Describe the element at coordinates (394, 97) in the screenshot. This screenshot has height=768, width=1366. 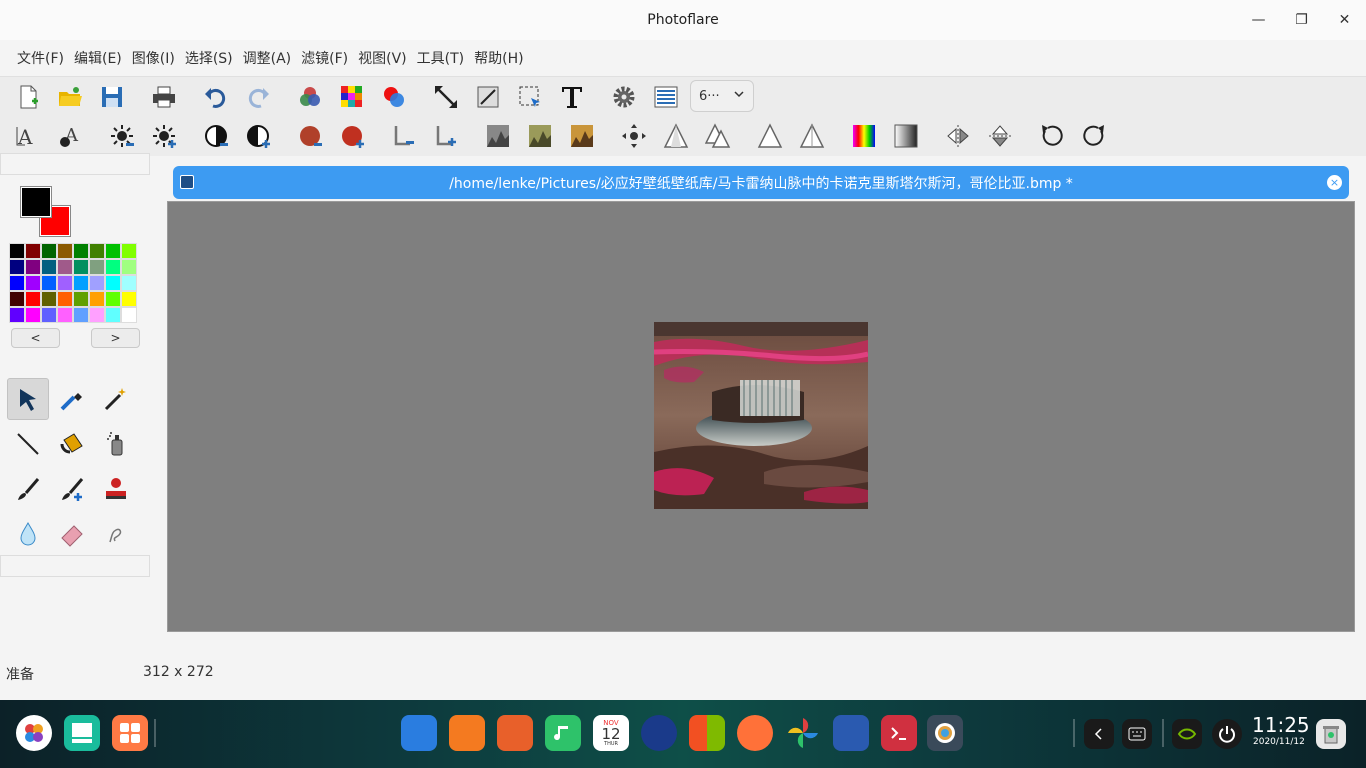
I see `color-circles-icon` at that location.